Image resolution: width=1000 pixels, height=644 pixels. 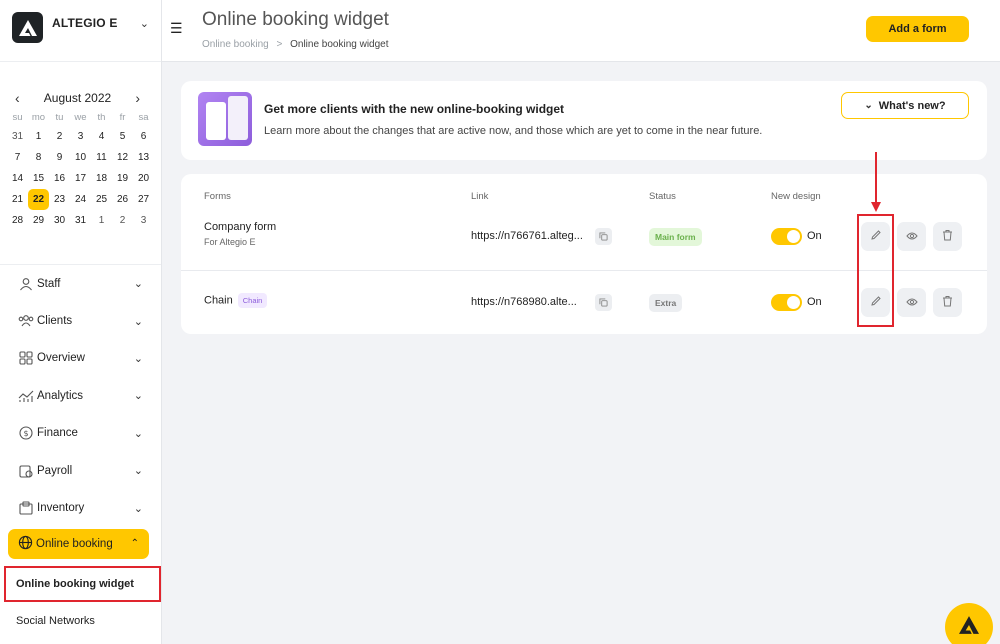 I want to click on form-subtitle: For Altegio E, so click(x=230, y=242).